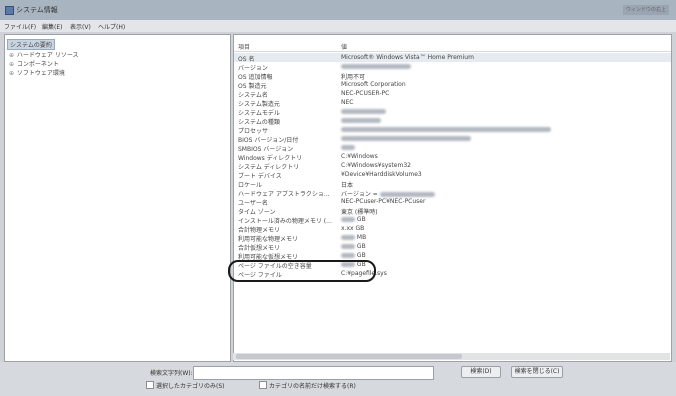  What do you see at coordinates (40, 73) in the screenshot?
I see `tree-item-label: ソフトウェア環境` at bounding box center [40, 73].